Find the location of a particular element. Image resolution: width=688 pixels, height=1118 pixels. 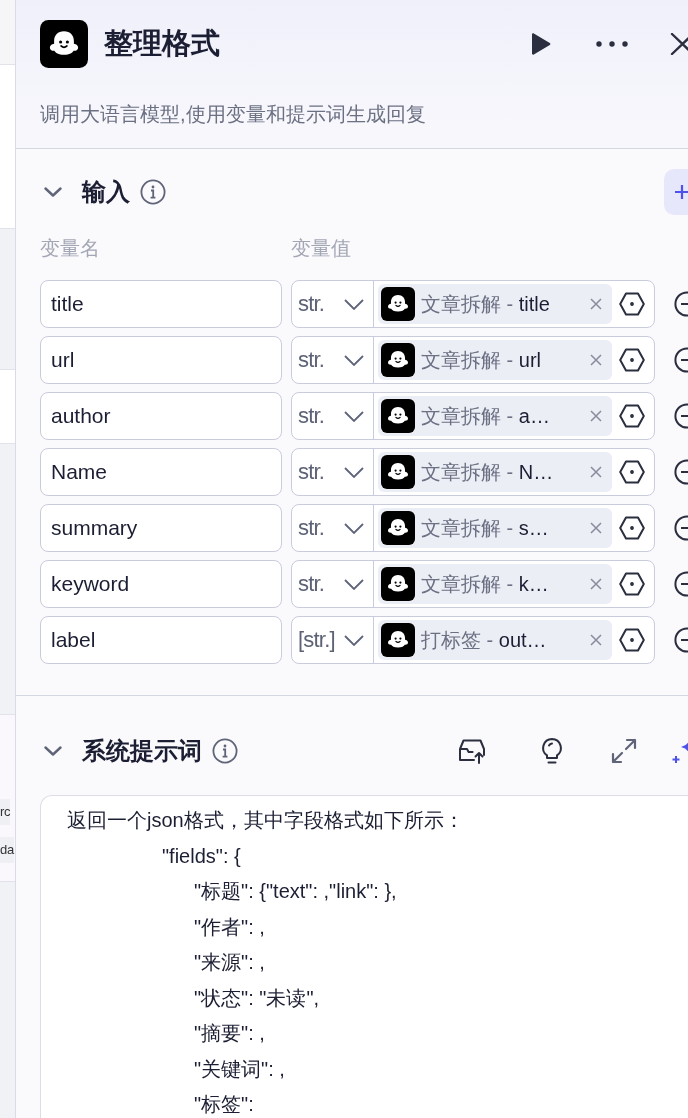

variable-name-field: Name is located at coordinates (161, 472).